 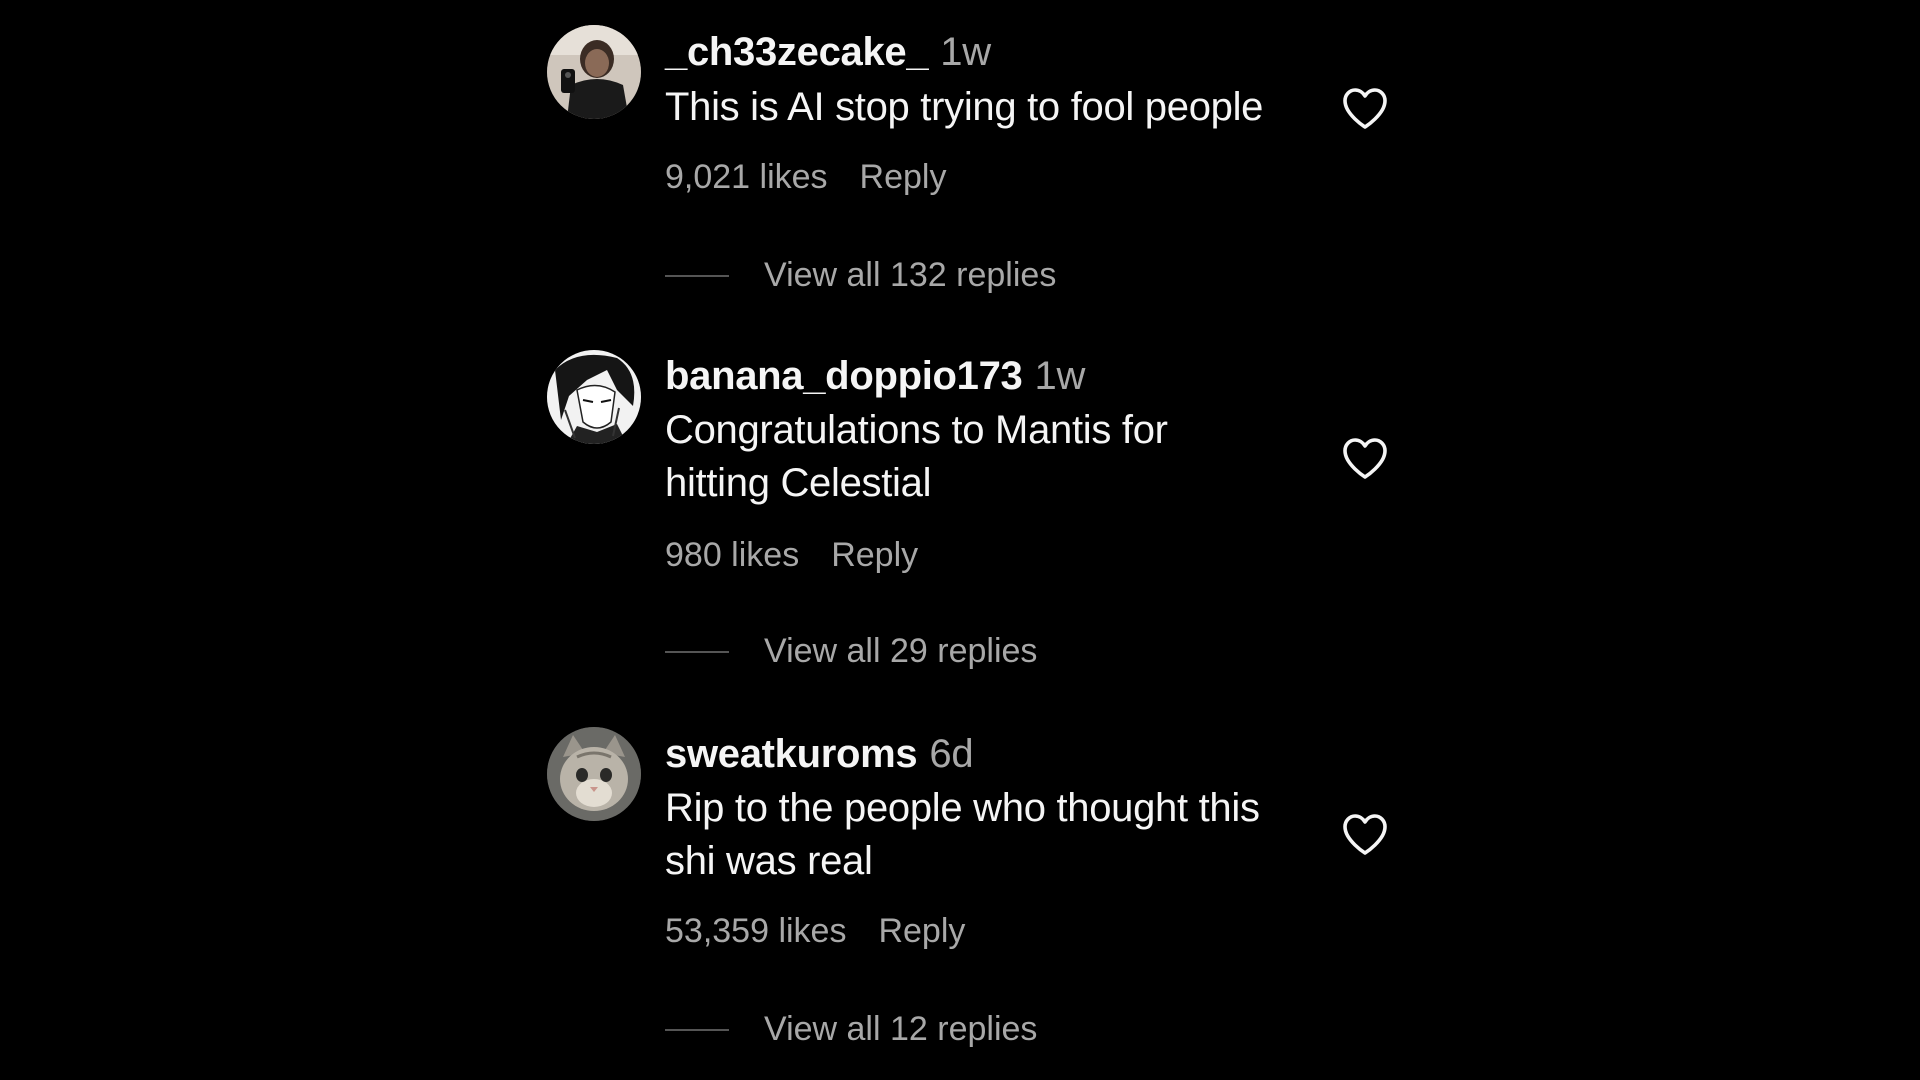 I want to click on comment-time: 6d, so click(x=951, y=754).